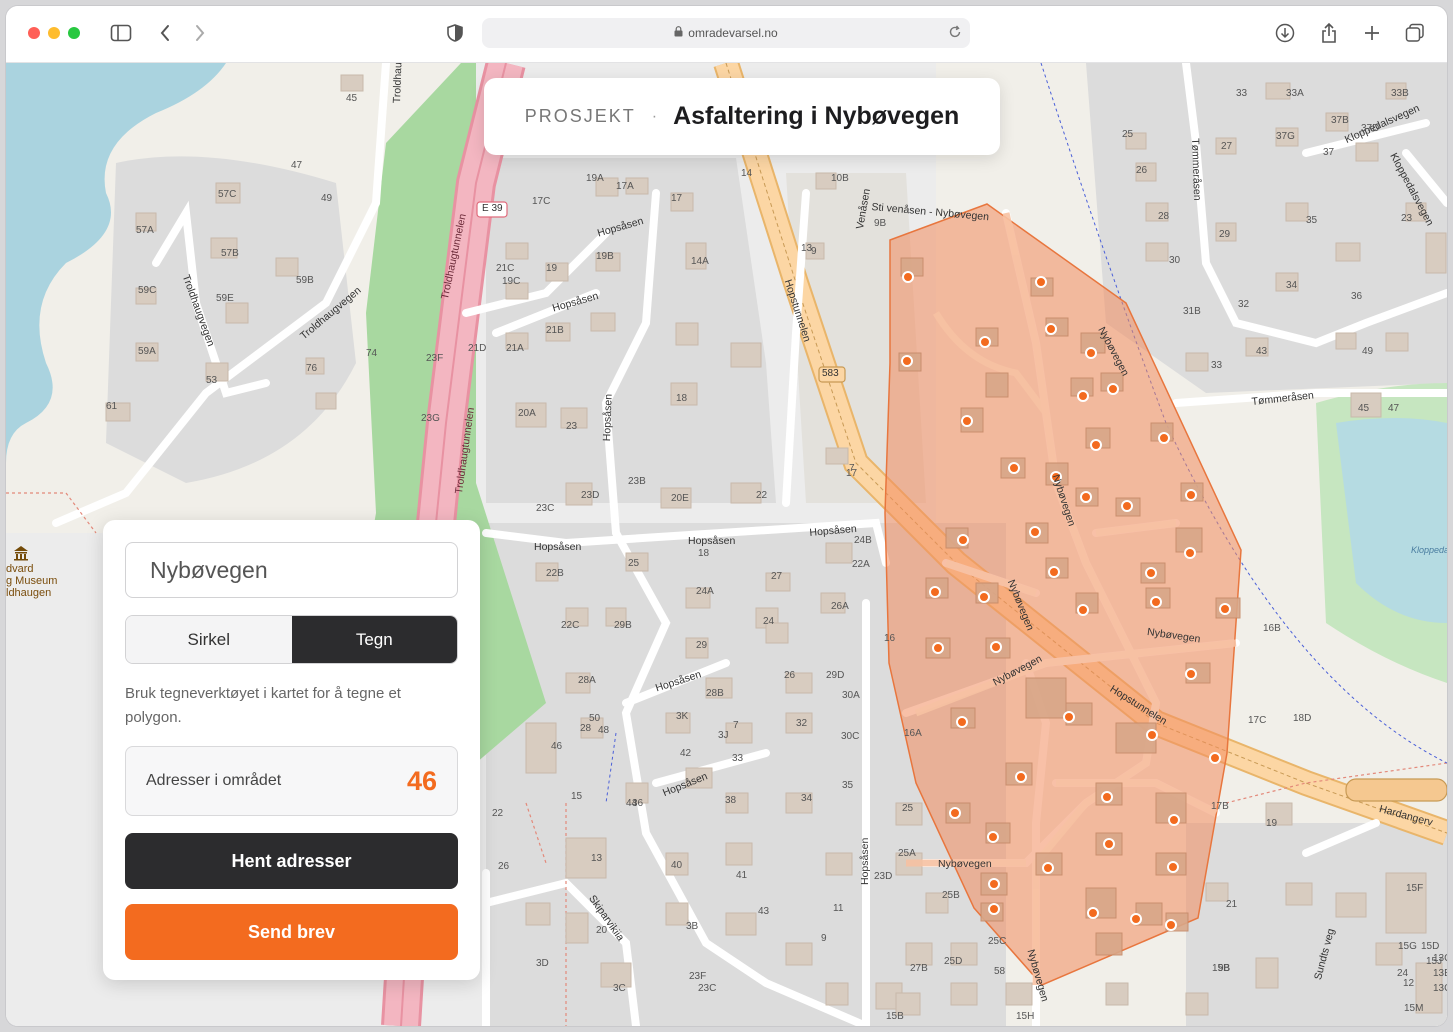  What do you see at coordinates (742, 116) in the screenshot?
I see `project-title-card: PROSJEKT · Asfaltering i Nybøvegen` at bounding box center [742, 116].